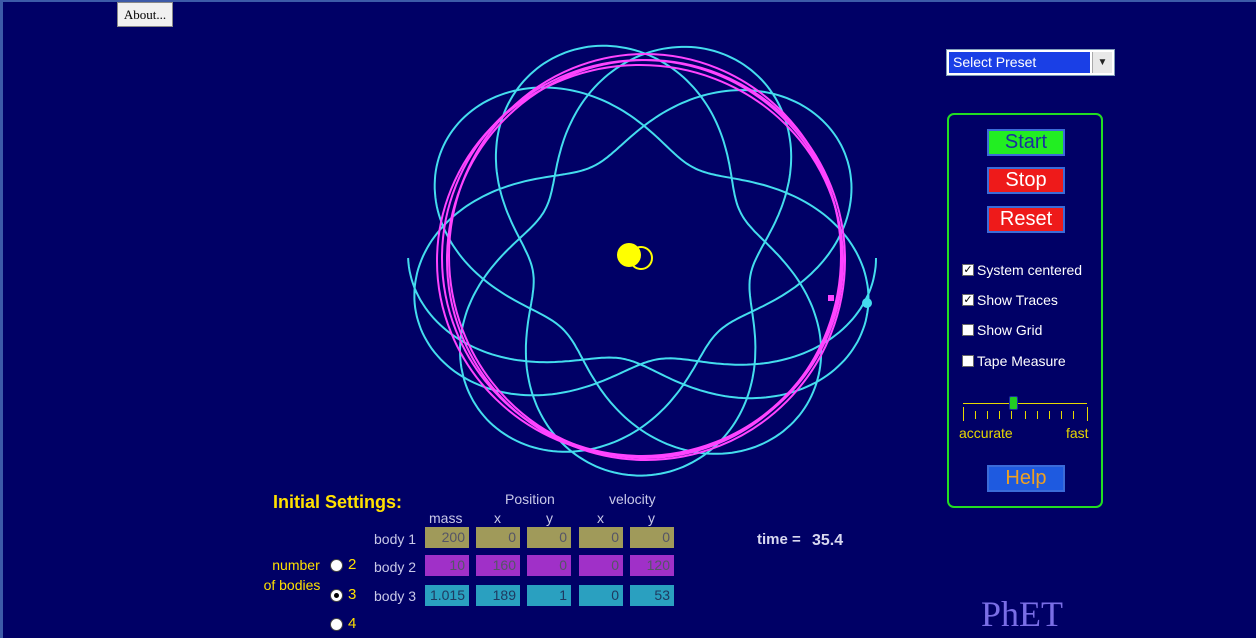 The width and height of the screenshot is (1256, 638). I want to click on radio-label-2: 2, so click(352, 564).